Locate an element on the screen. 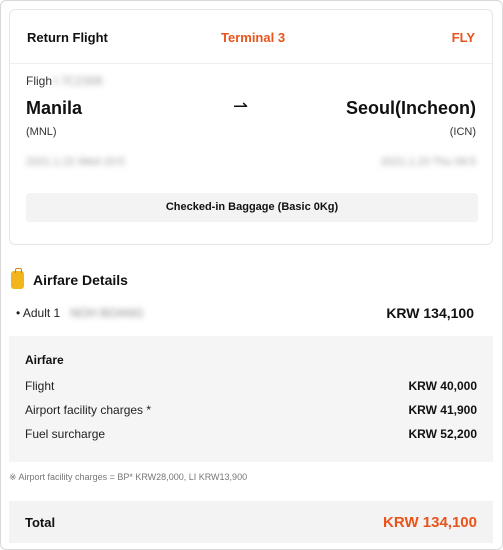  route-arrow-icon: ⇀ is located at coordinates (241, 106).